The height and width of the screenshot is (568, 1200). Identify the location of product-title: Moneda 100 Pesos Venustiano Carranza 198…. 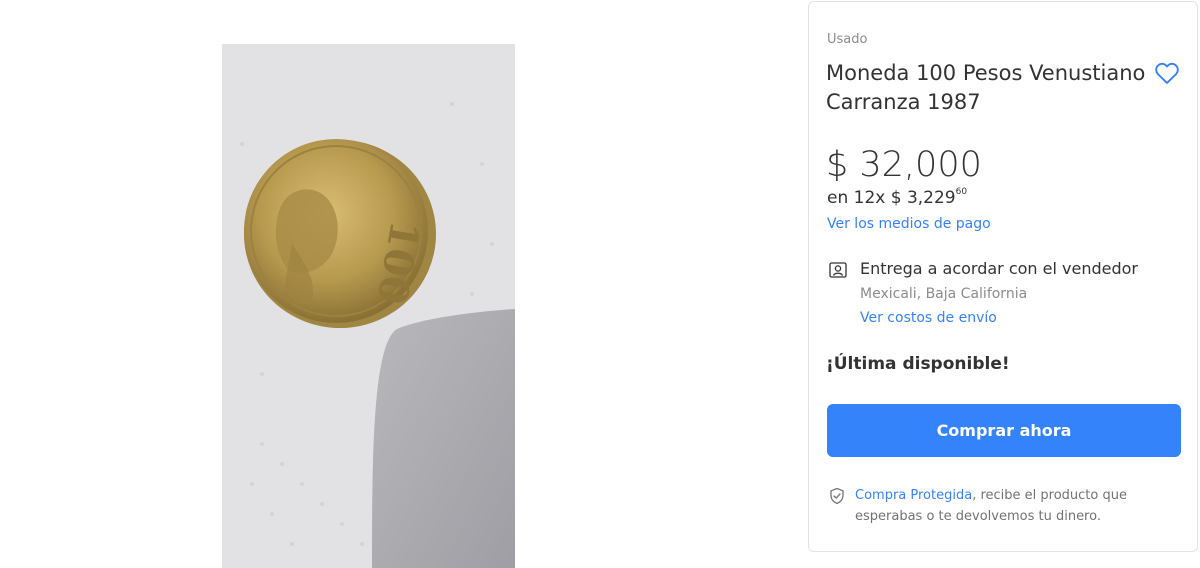
(986, 87).